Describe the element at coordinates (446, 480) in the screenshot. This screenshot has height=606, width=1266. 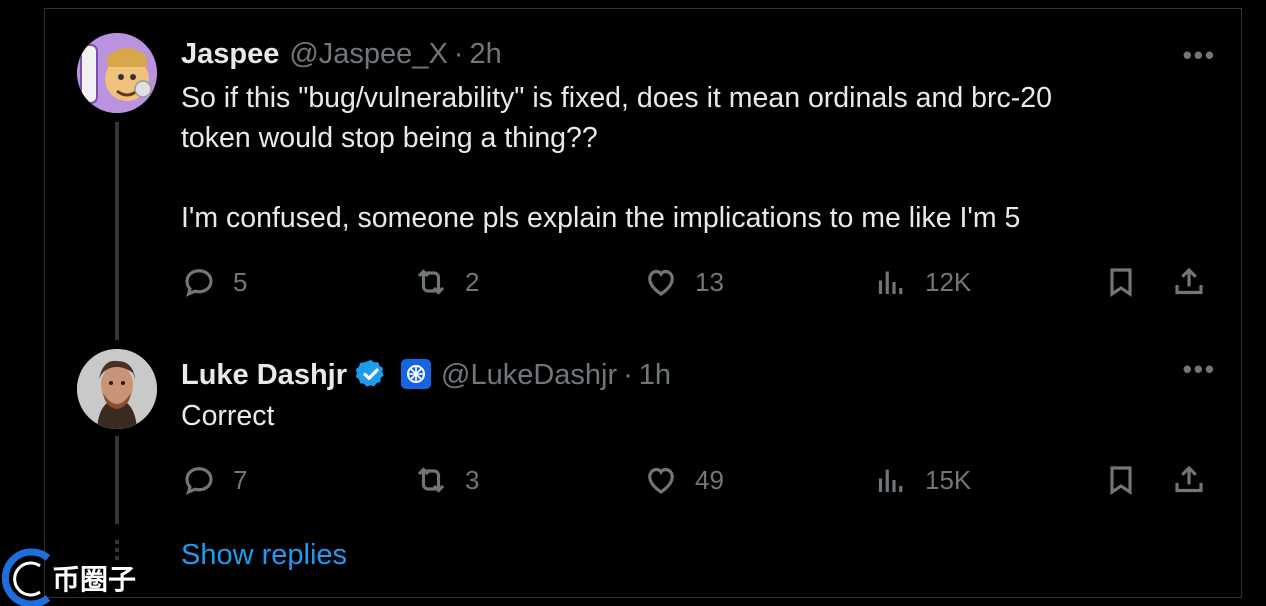
I see `retweet-button: 3` at that location.